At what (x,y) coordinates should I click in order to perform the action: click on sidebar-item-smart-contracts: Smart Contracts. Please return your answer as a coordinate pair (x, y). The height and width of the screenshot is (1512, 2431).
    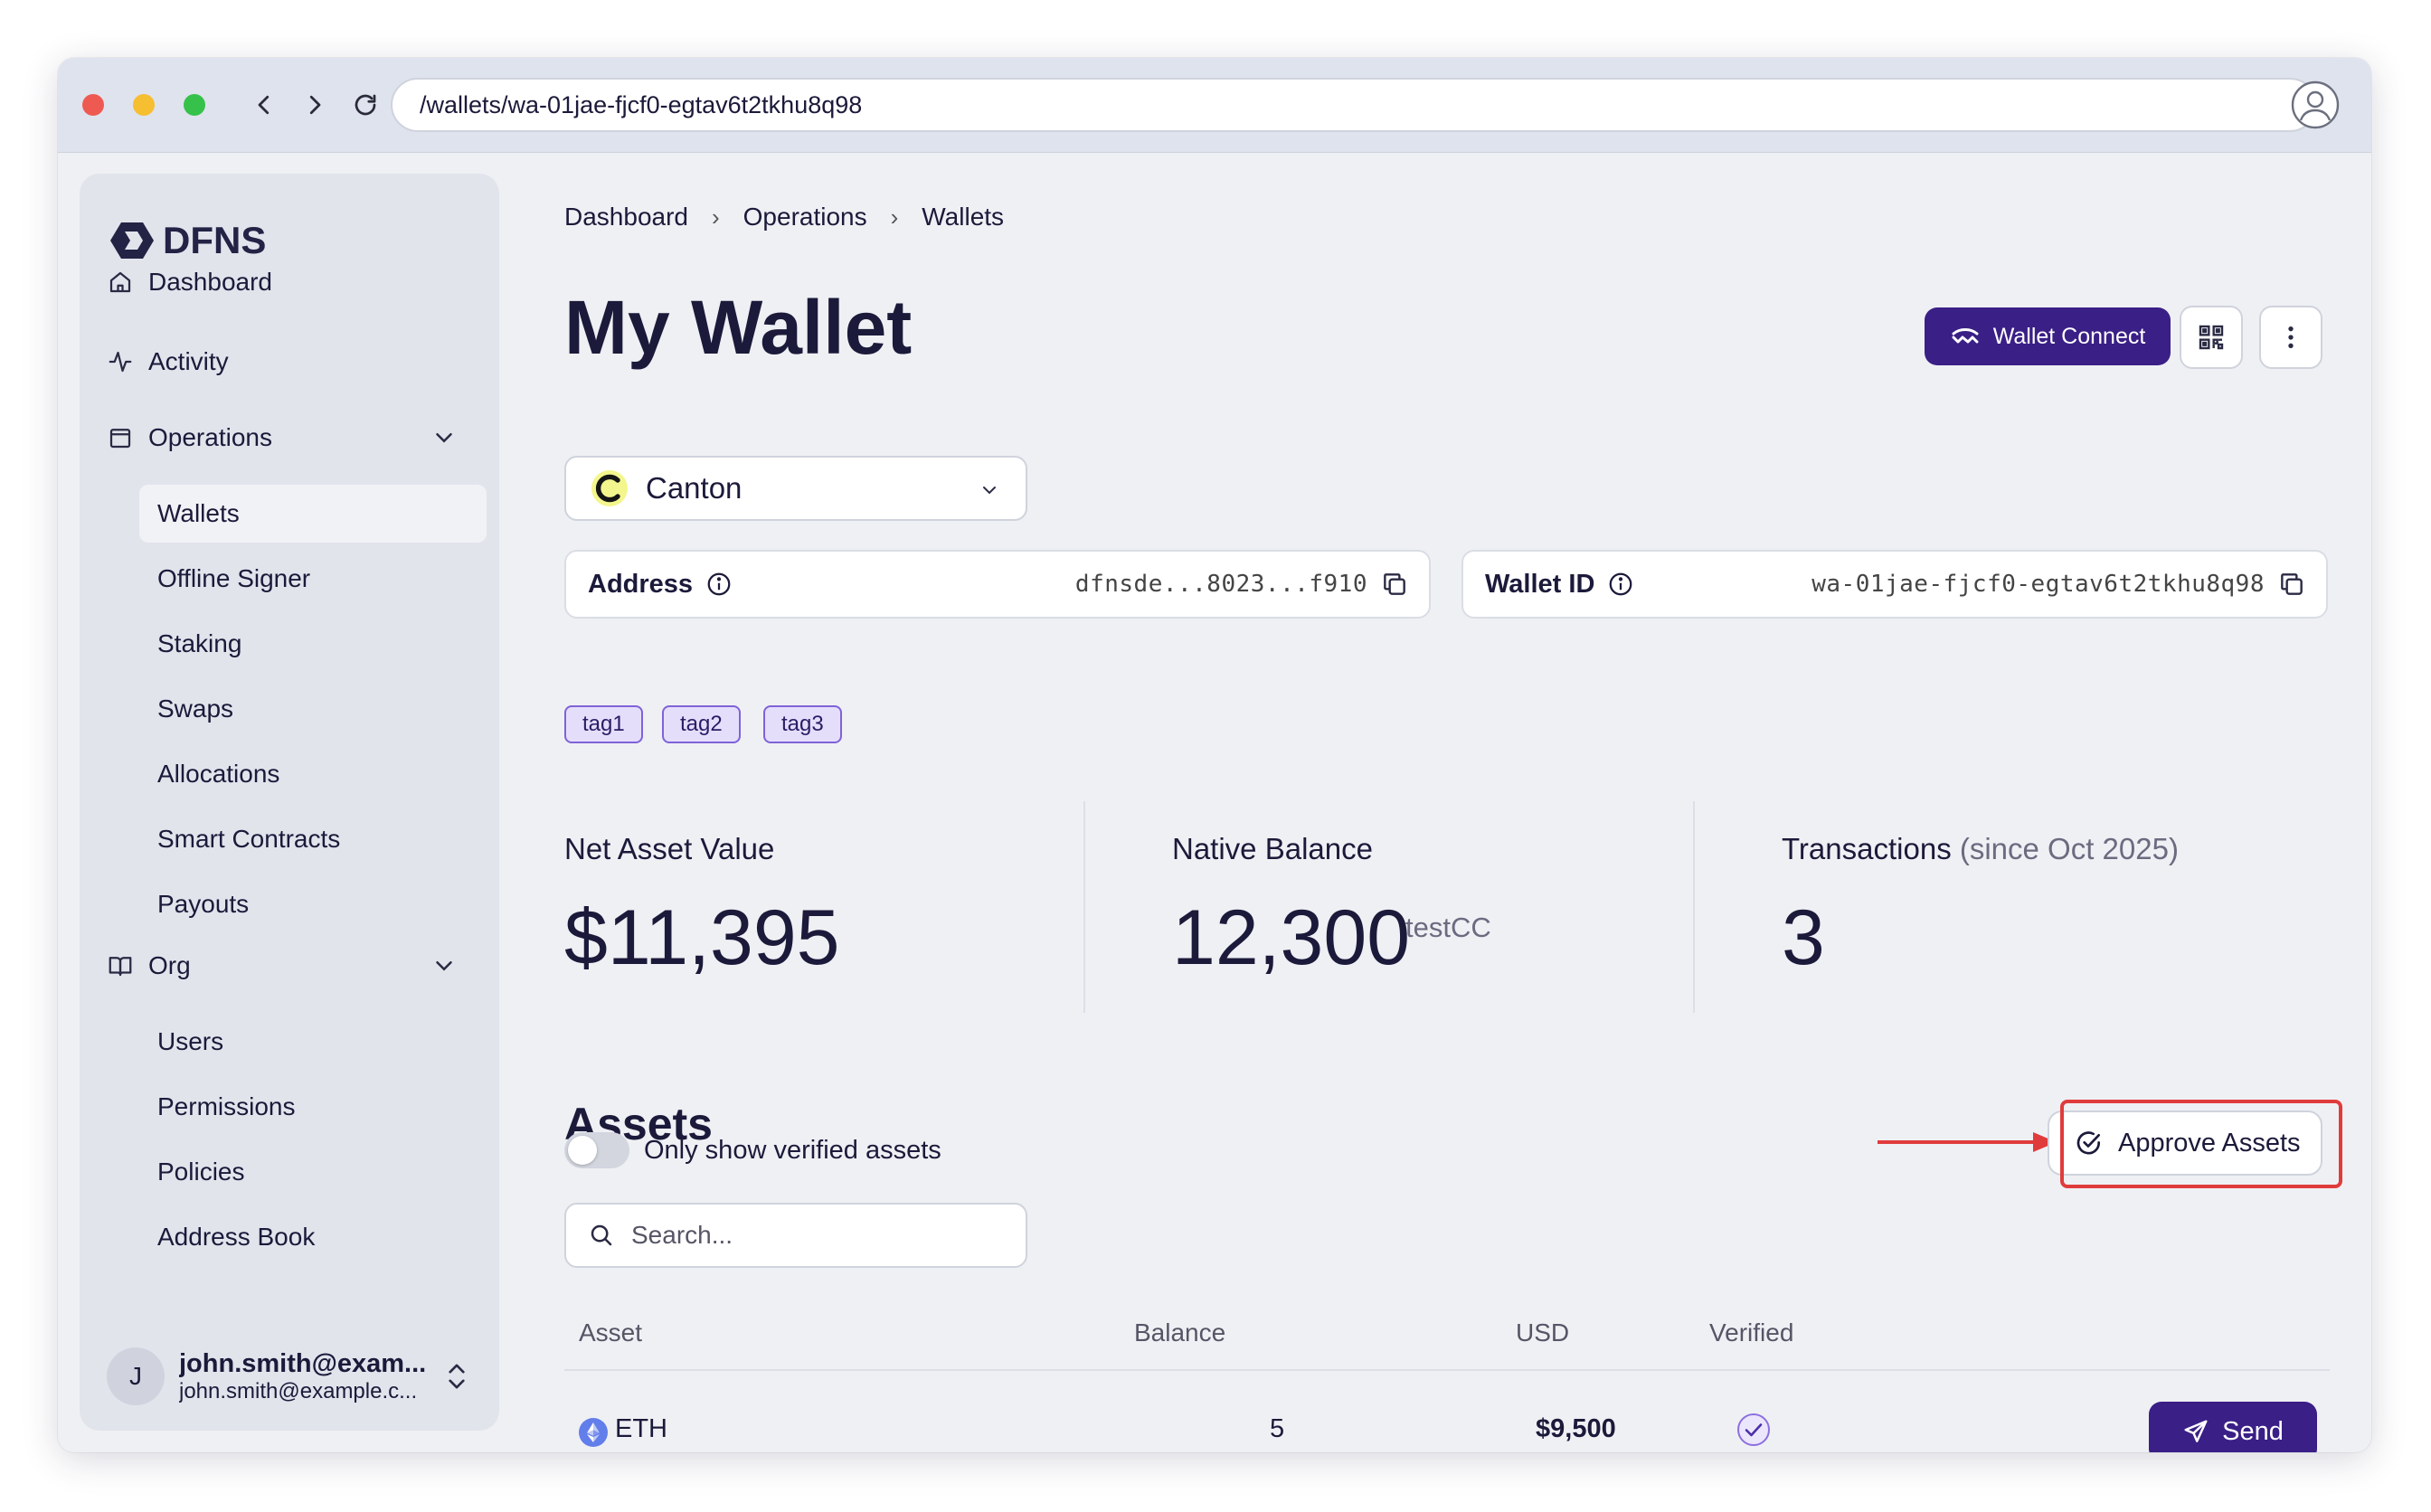
    Looking at the image, I should click on (313, 839).